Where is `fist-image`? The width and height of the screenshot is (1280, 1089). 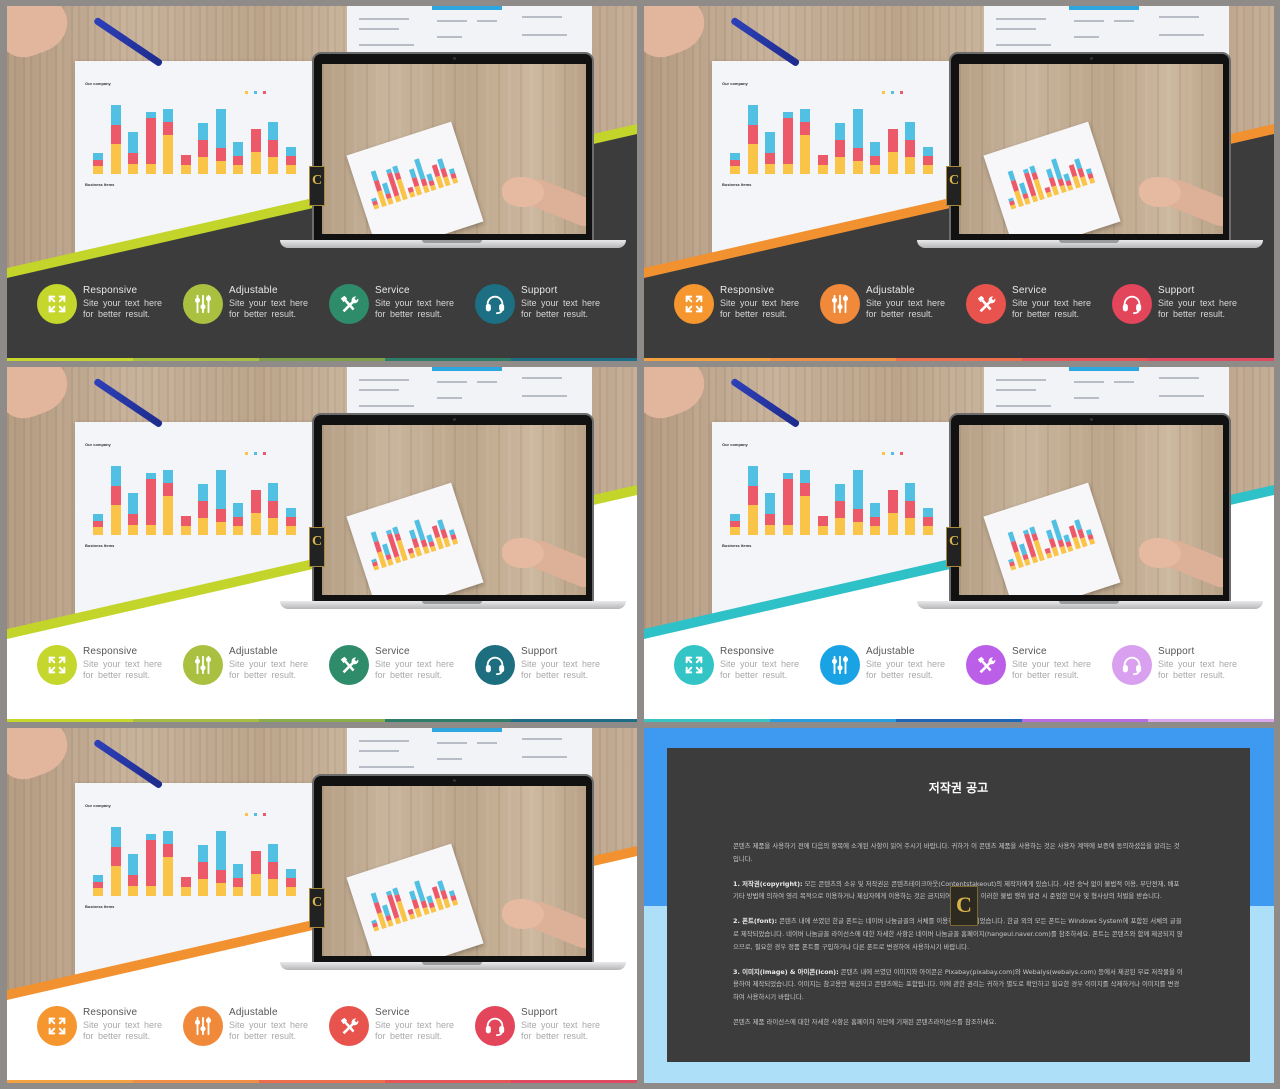 fist-image is located at coordinates (523, 192).